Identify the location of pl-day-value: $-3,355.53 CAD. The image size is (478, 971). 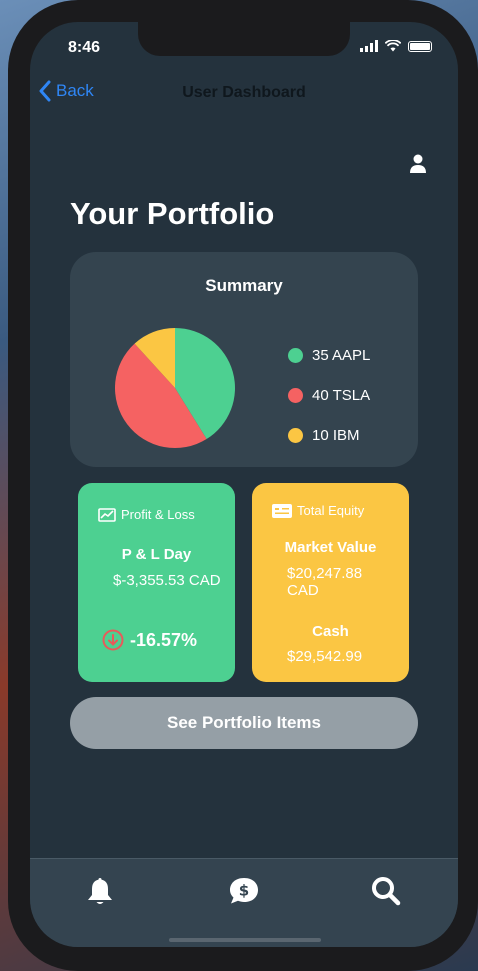
(167, 580).